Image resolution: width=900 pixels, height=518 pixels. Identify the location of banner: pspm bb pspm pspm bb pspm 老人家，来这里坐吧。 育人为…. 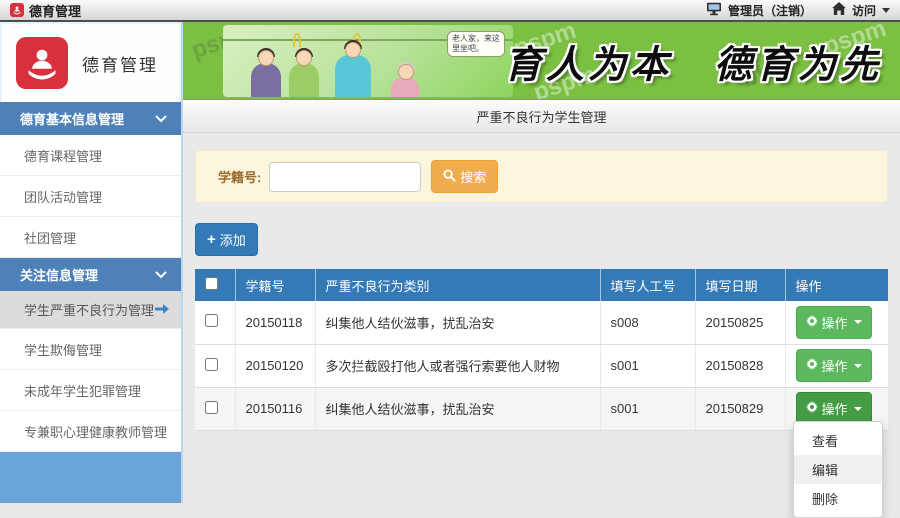
(541, 61).